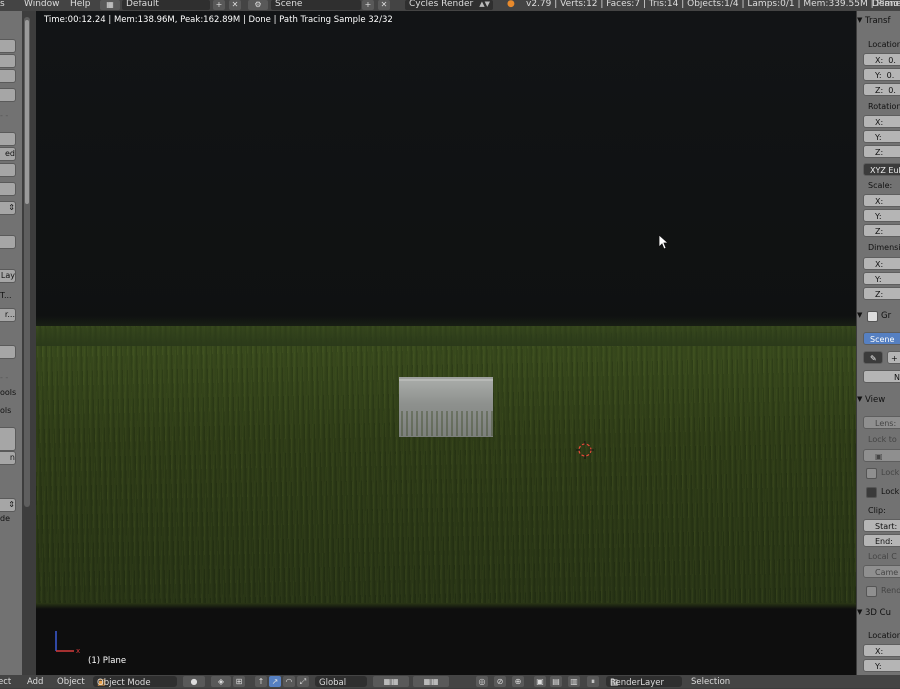  What do you see at coordinates (8, 439) in the screenshot?
I see `tool-panel-box` at bounding box center [8, 439].